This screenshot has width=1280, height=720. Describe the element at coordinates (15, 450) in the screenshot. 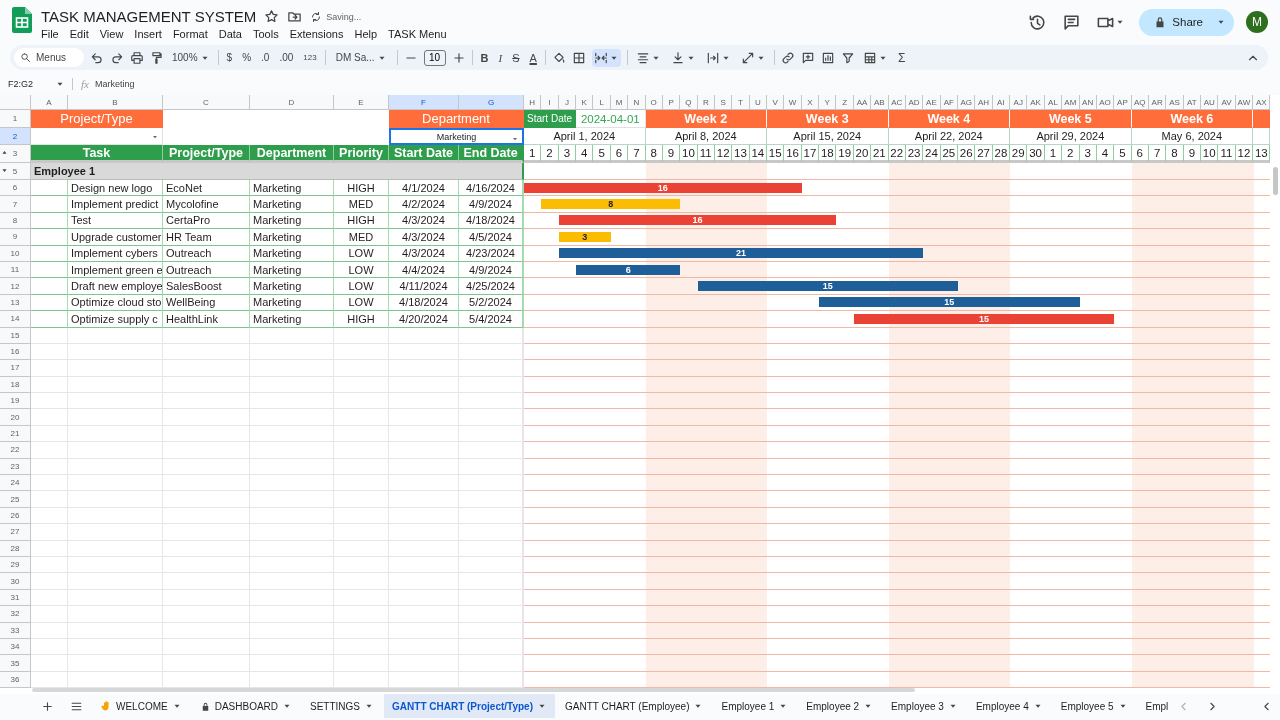

I see `row-number: 22` at that location.